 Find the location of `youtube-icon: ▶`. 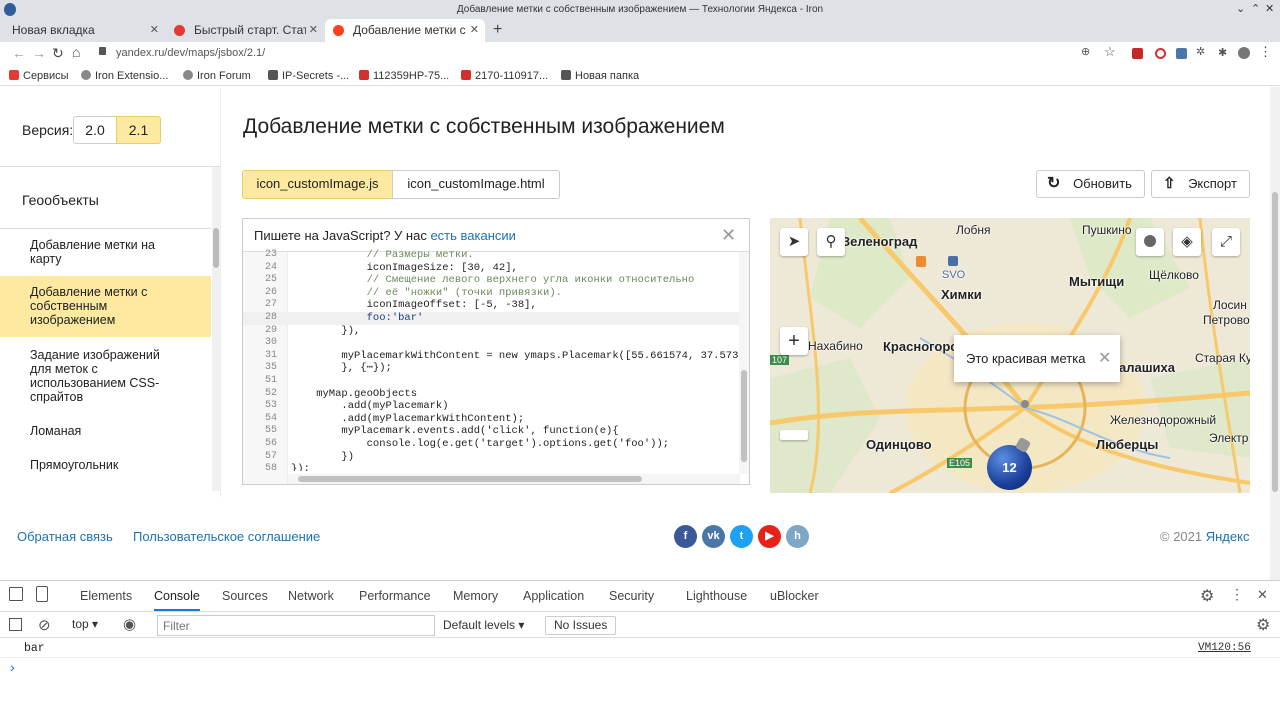

youtube-icon: ▶ is located at coordinates (769, 536).